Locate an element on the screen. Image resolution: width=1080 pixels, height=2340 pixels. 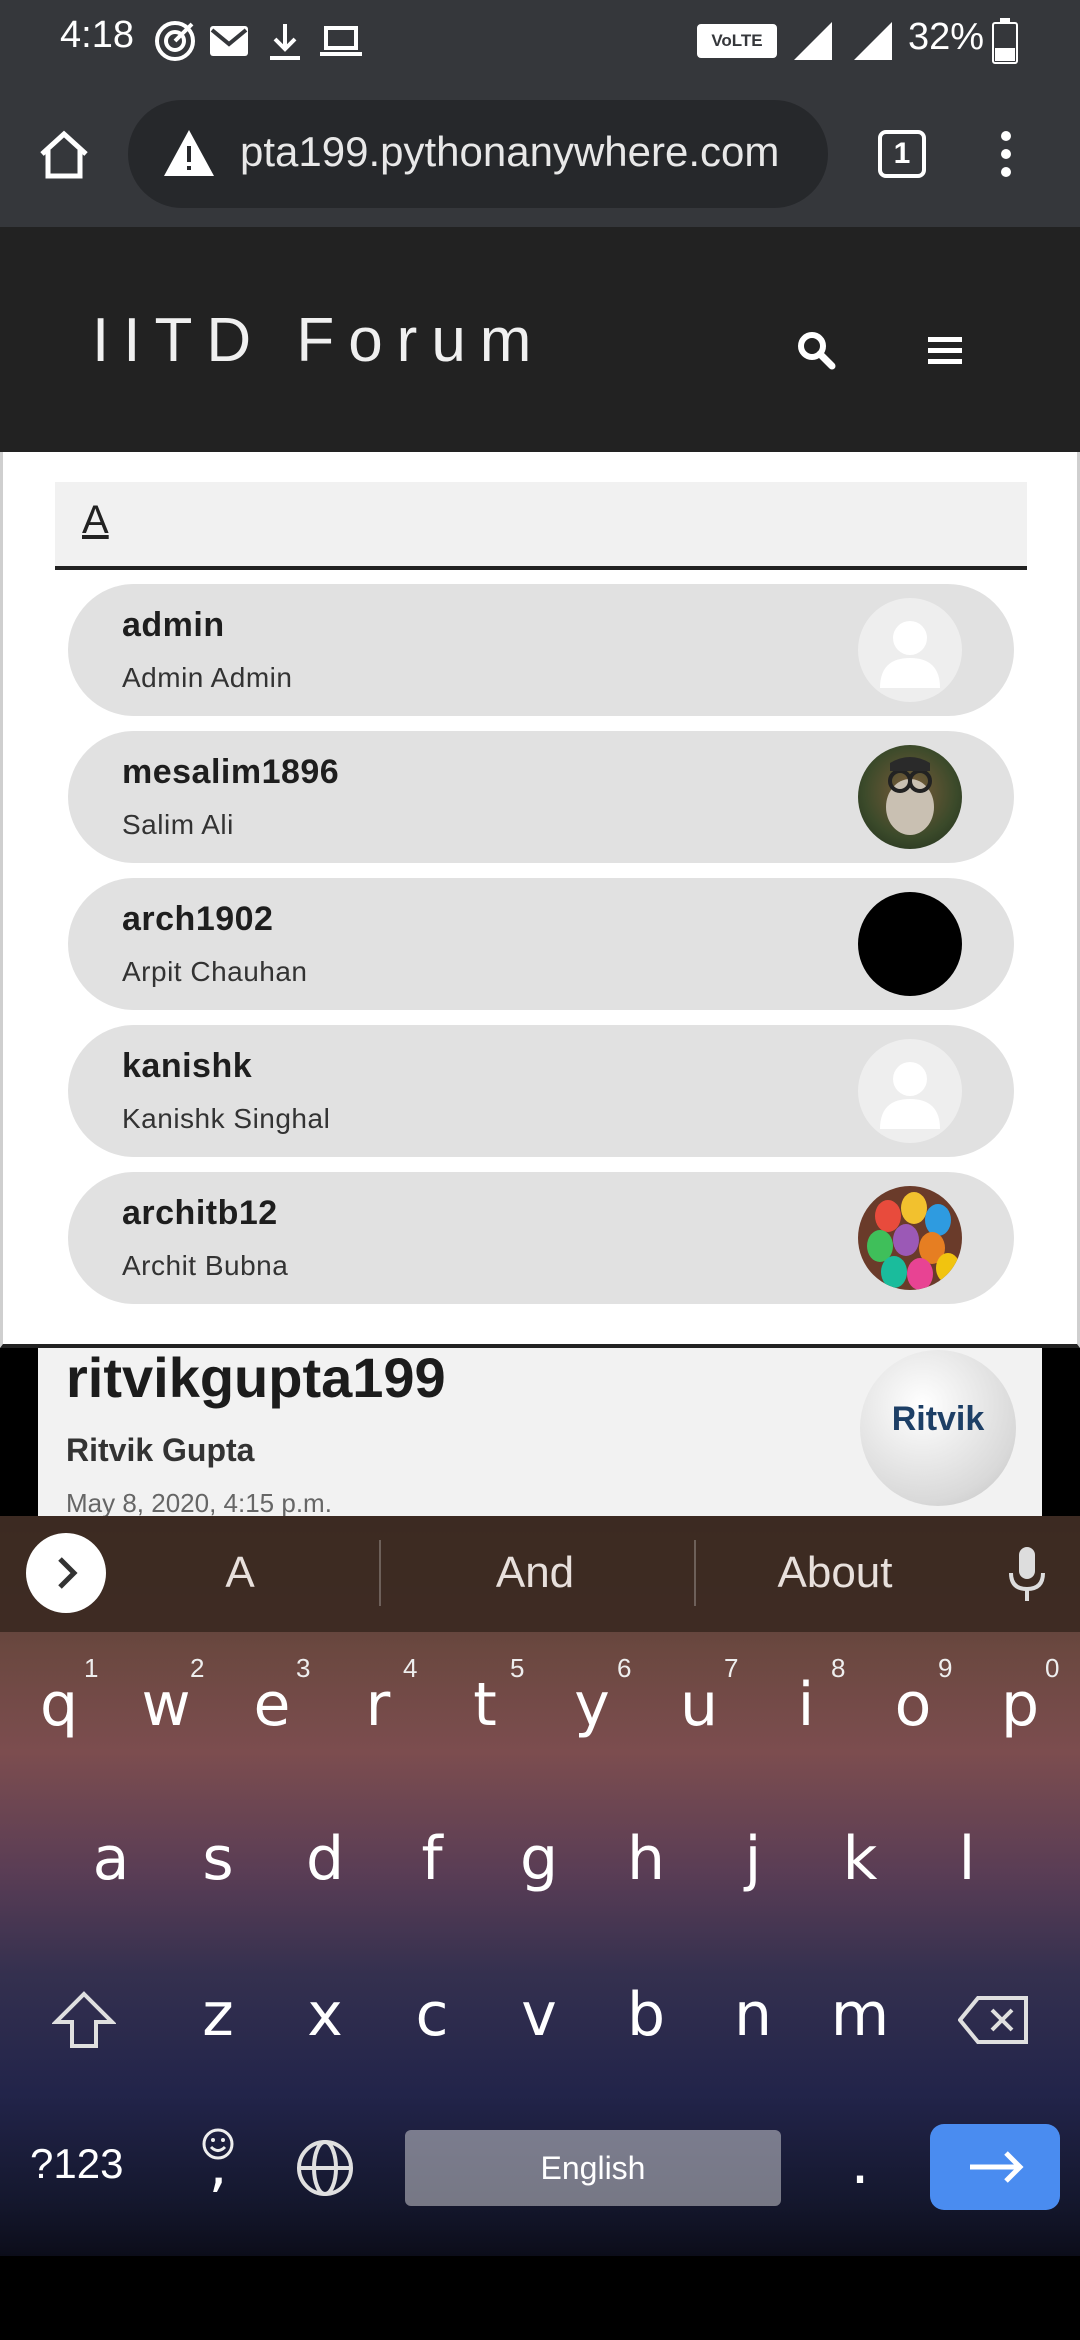
key-hint: 6 is located at coordinates (624, 1668).